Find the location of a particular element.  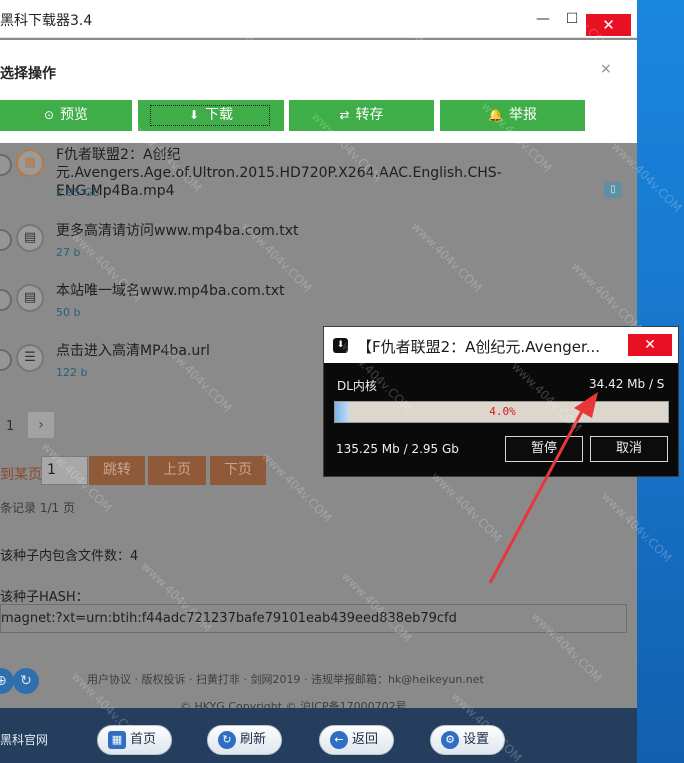

file-row: ▤ 更多高清请访问www.mp4ba.com.txt 27 b is located at coordinates (318, 242).